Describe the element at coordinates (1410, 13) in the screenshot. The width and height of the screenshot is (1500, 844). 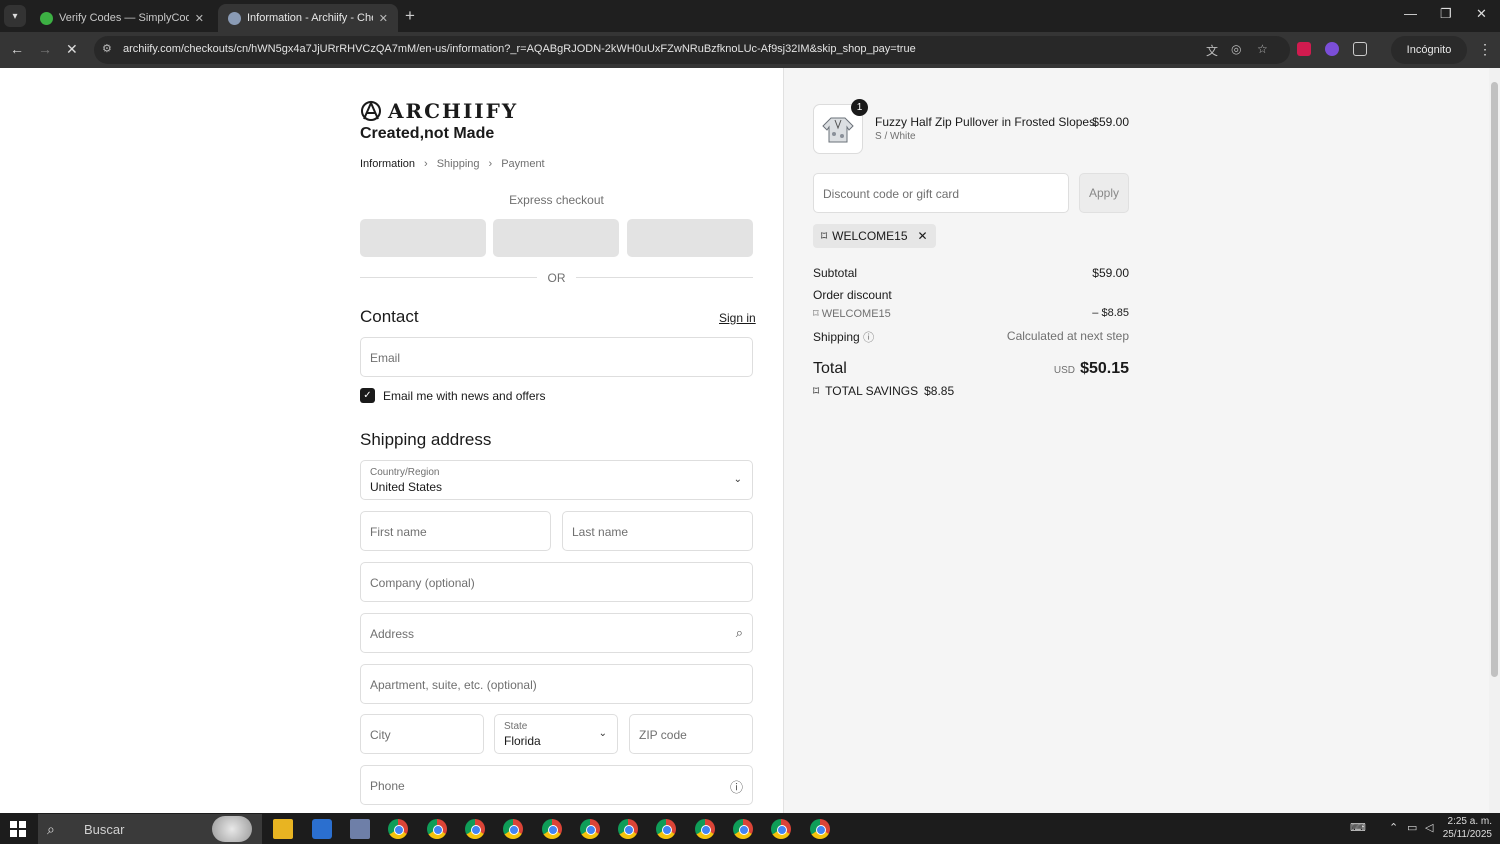
I see `minimize-icon: —` at that location.